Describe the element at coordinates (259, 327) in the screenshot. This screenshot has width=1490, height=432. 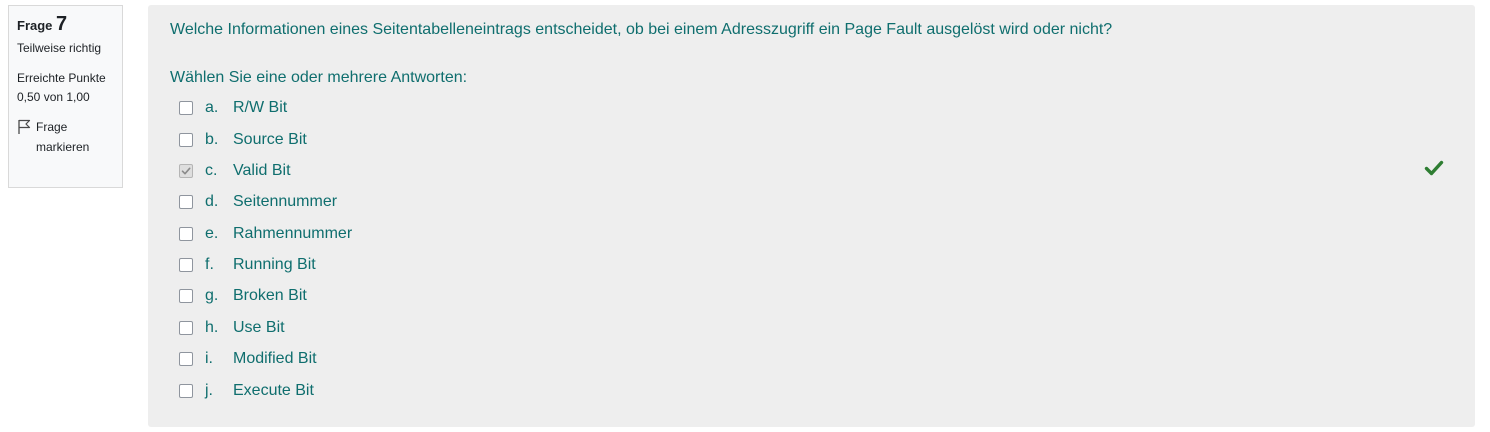
I see `answer-label: Use Bit` at that location.